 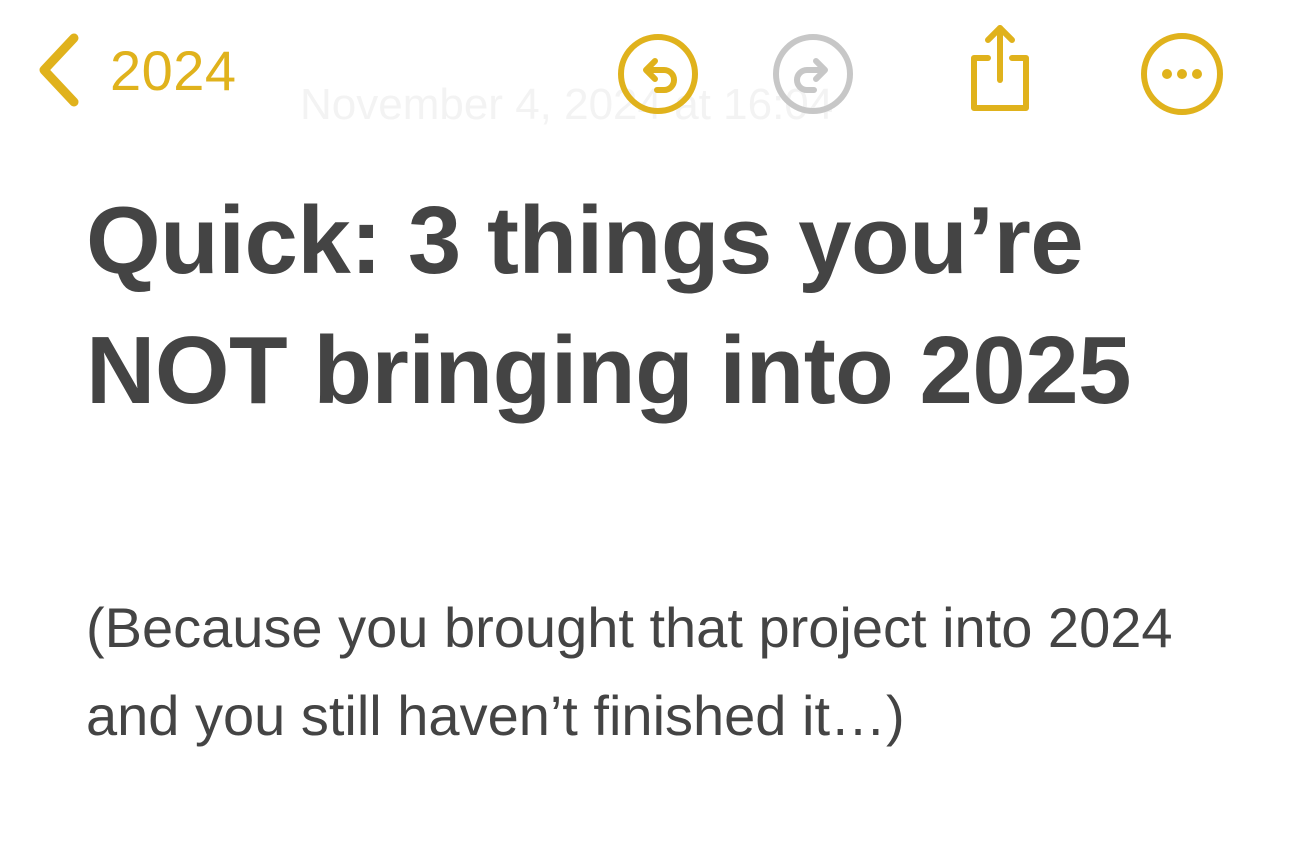 I want to click on redo-button, so click(x=813, y=74).